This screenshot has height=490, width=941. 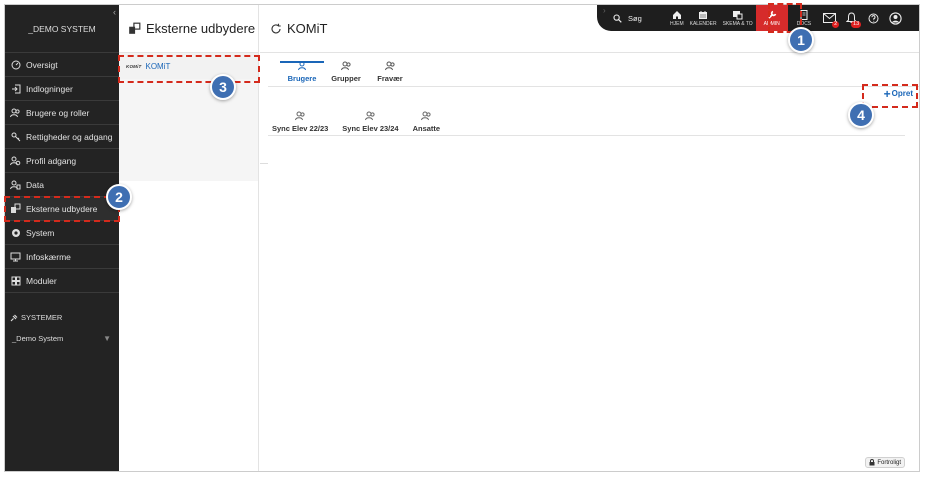 I want to click on monitor-icon, so click(x=15, y=256).